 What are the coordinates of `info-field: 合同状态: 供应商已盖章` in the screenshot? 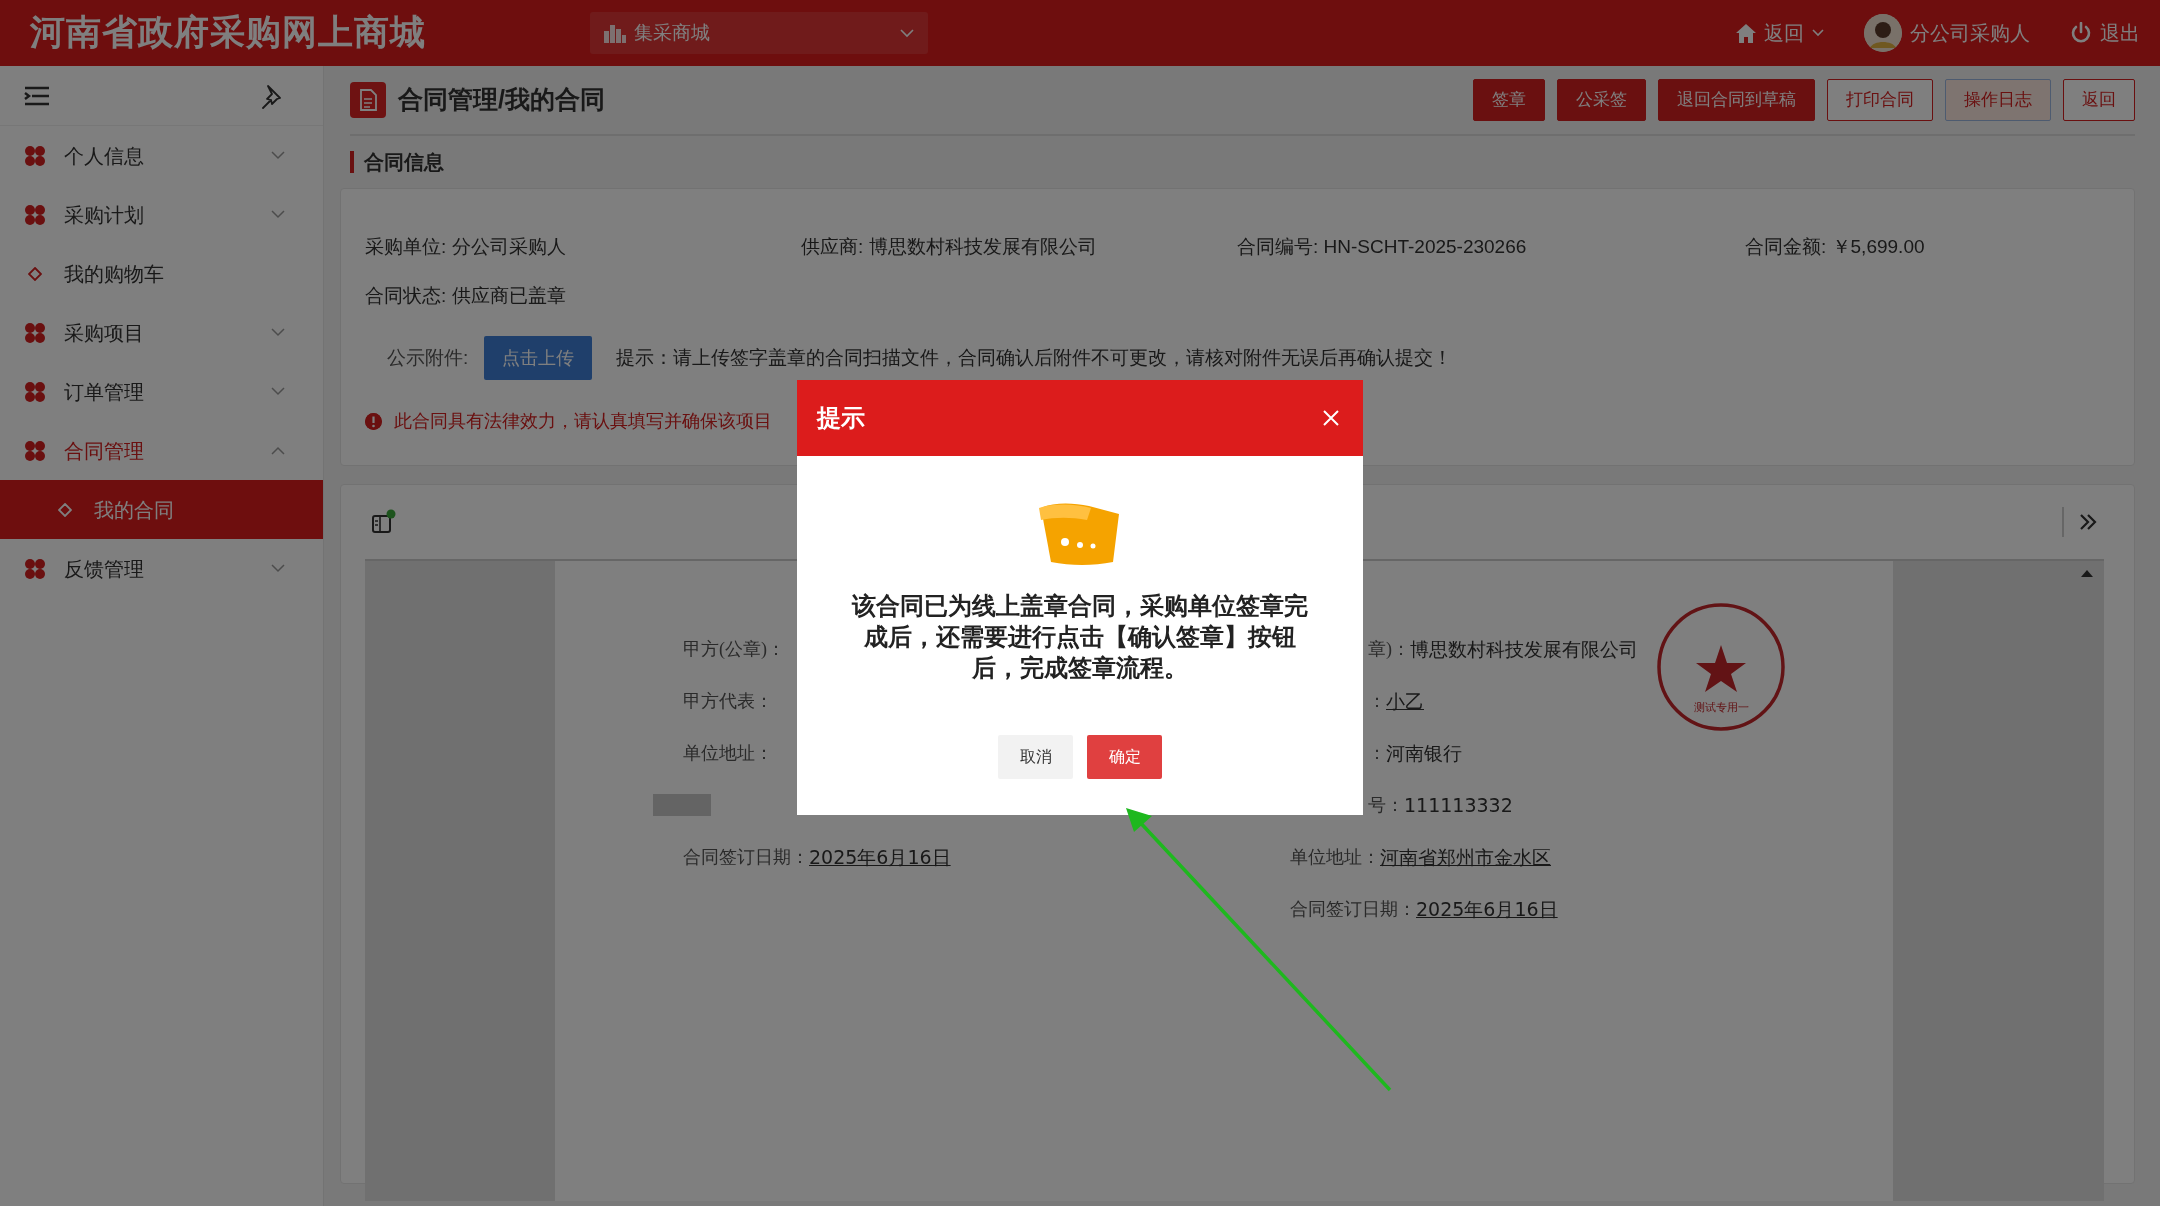 It's located at (583, 295).